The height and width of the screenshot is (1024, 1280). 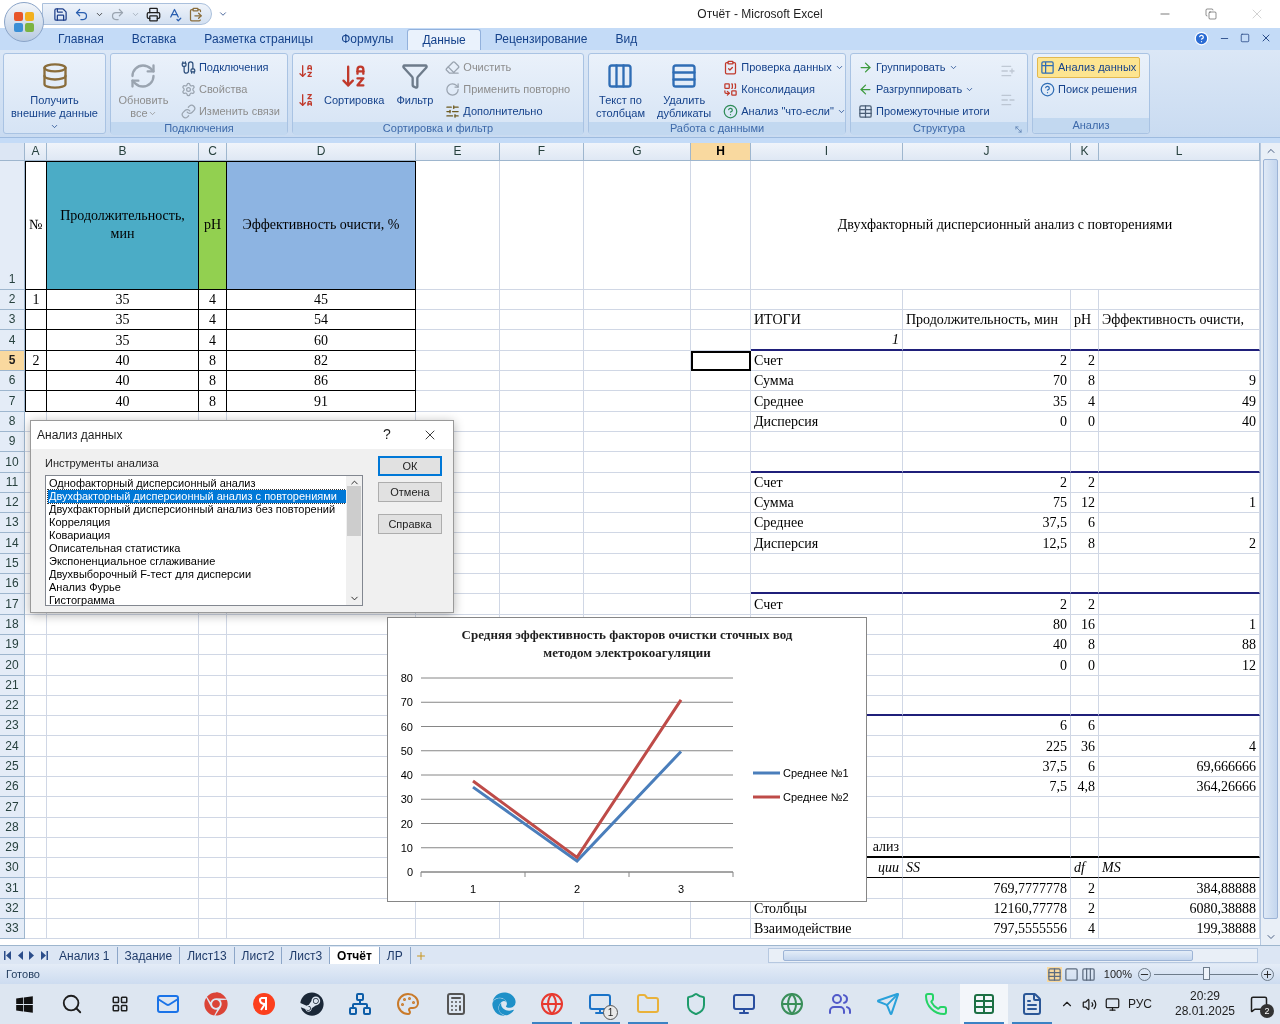 I want to click on ribbon-tab: Данные, so click(x=444, y=39).